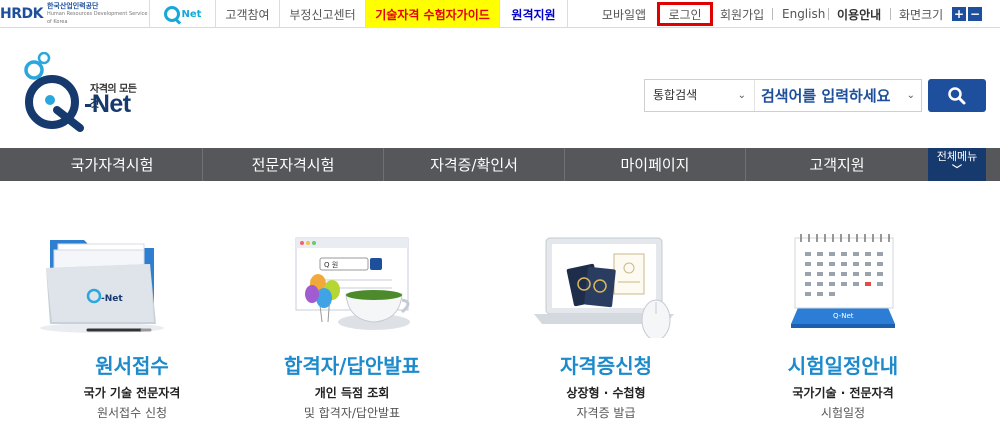 This screenshot has height=448, width=1000. Describe the element at coordinates (606, 366) in the screenshot. I see `quick-menu-title: 자격증신청` at that location.